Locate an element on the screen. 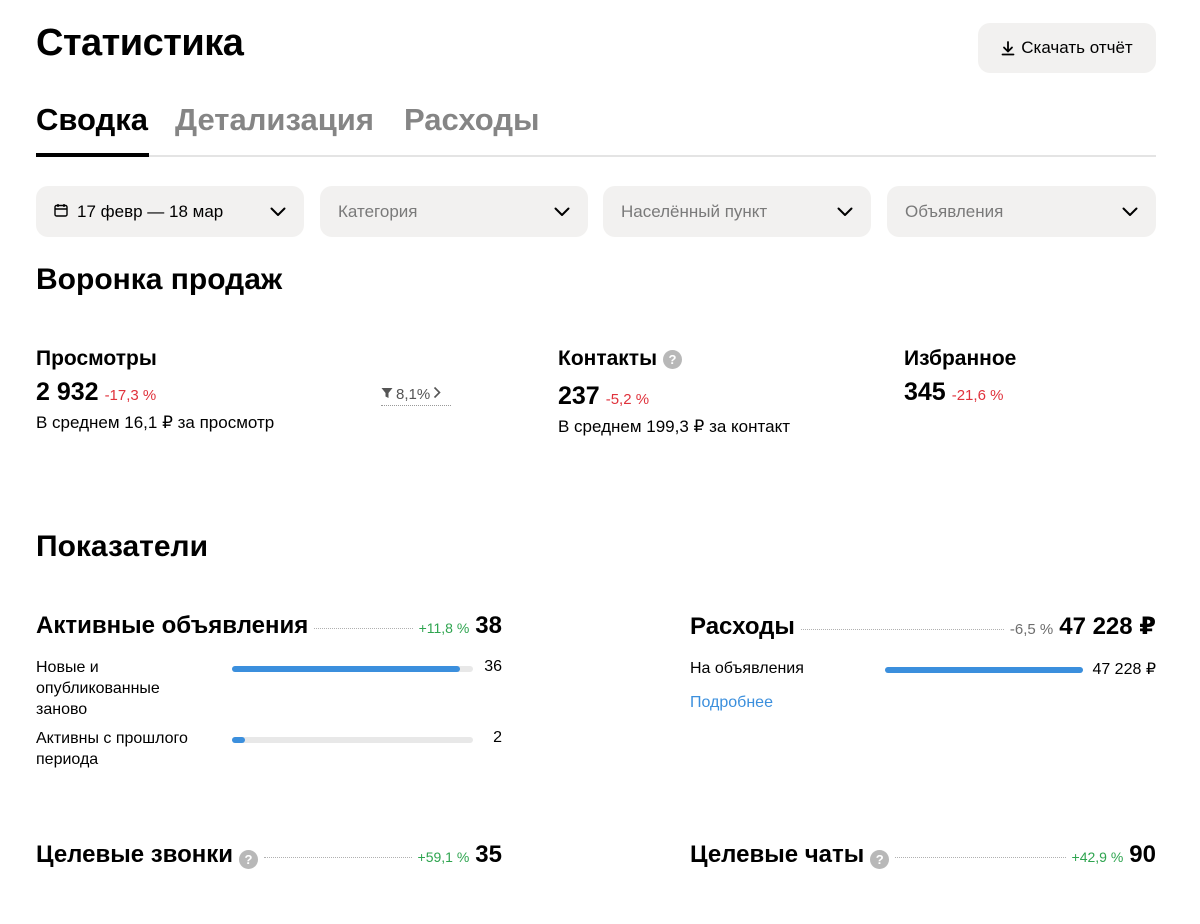 Image resolution: width=1200 pixels, height=924 pixels. views-label-text: Просмотры is located at coordinates (96, 358).